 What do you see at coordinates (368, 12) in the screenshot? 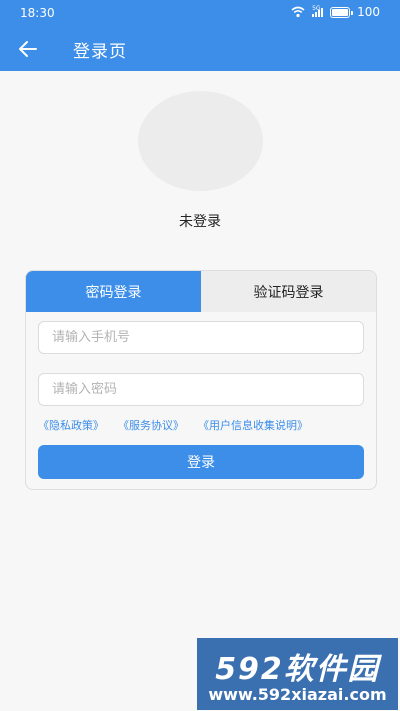
I see `battery-percent: 100` at bounding box center [368, 12].